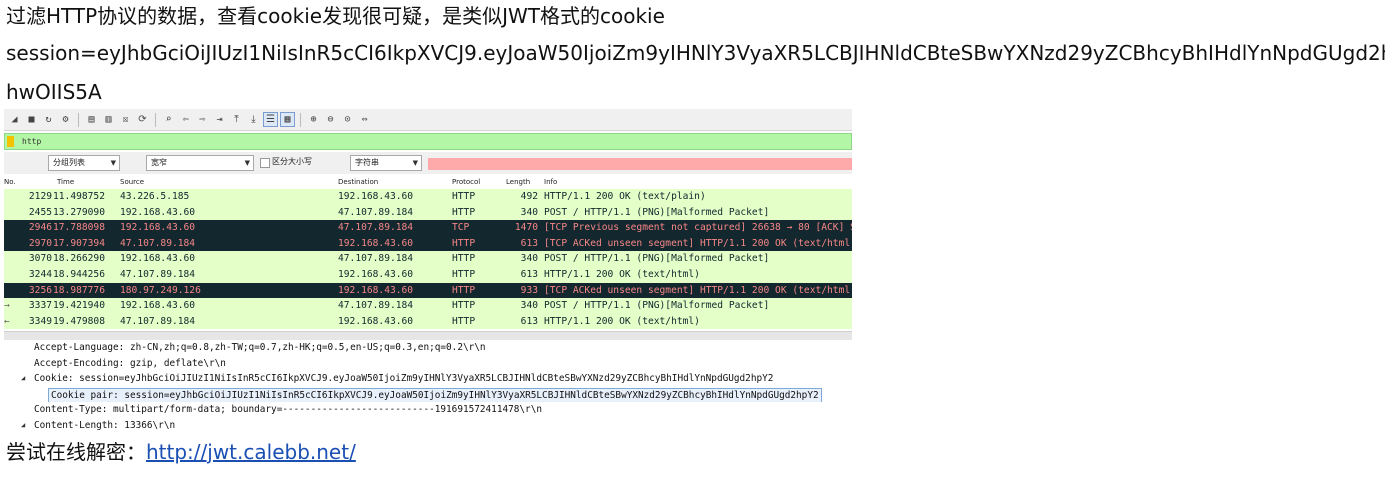 This screenshot has height=492, width=1385. I want to click on goto-icon: ⇥, so click(219, 119).